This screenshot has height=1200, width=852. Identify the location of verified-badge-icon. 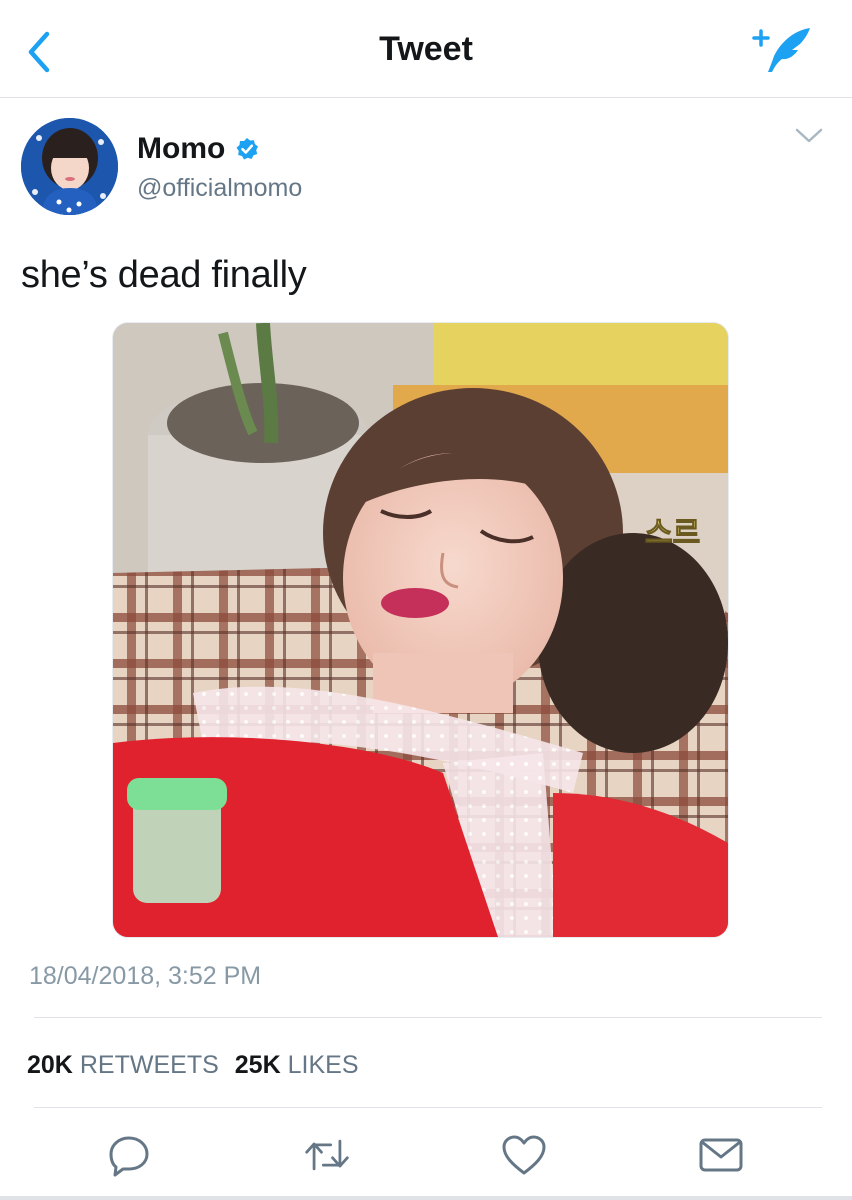
(247, 149).